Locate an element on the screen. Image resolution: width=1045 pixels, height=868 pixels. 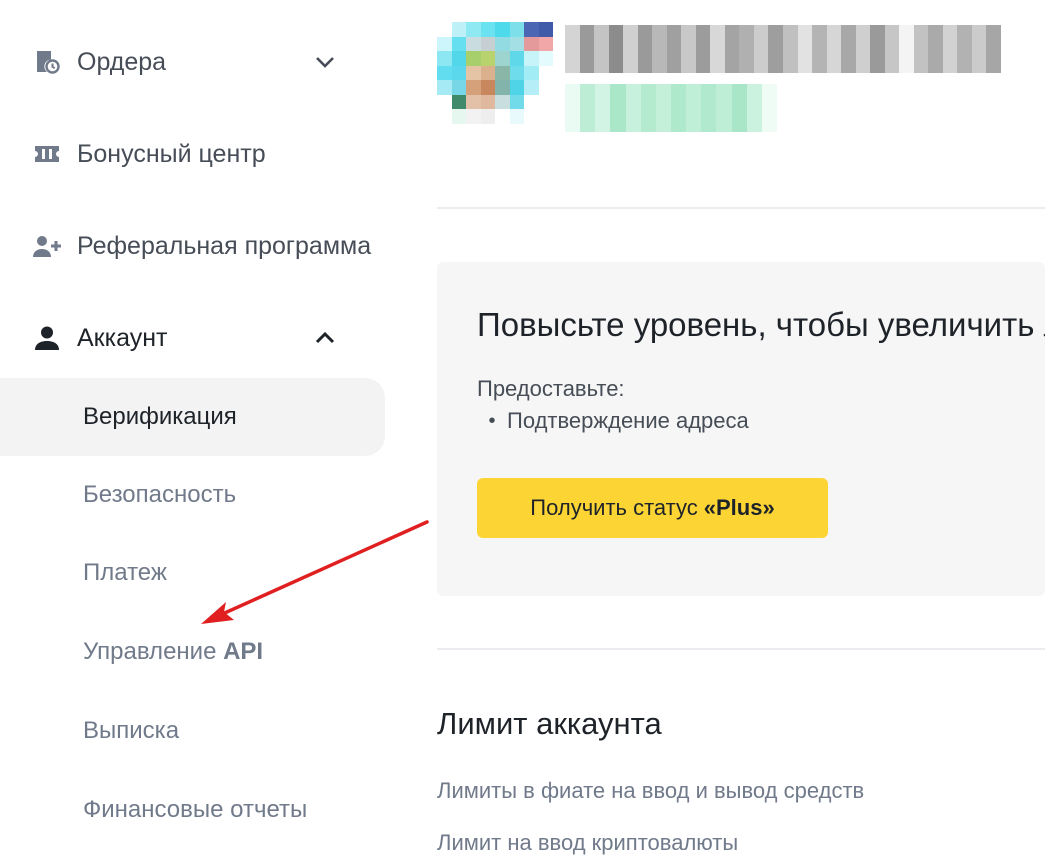
user-icon is located at coordinates (47, 338).